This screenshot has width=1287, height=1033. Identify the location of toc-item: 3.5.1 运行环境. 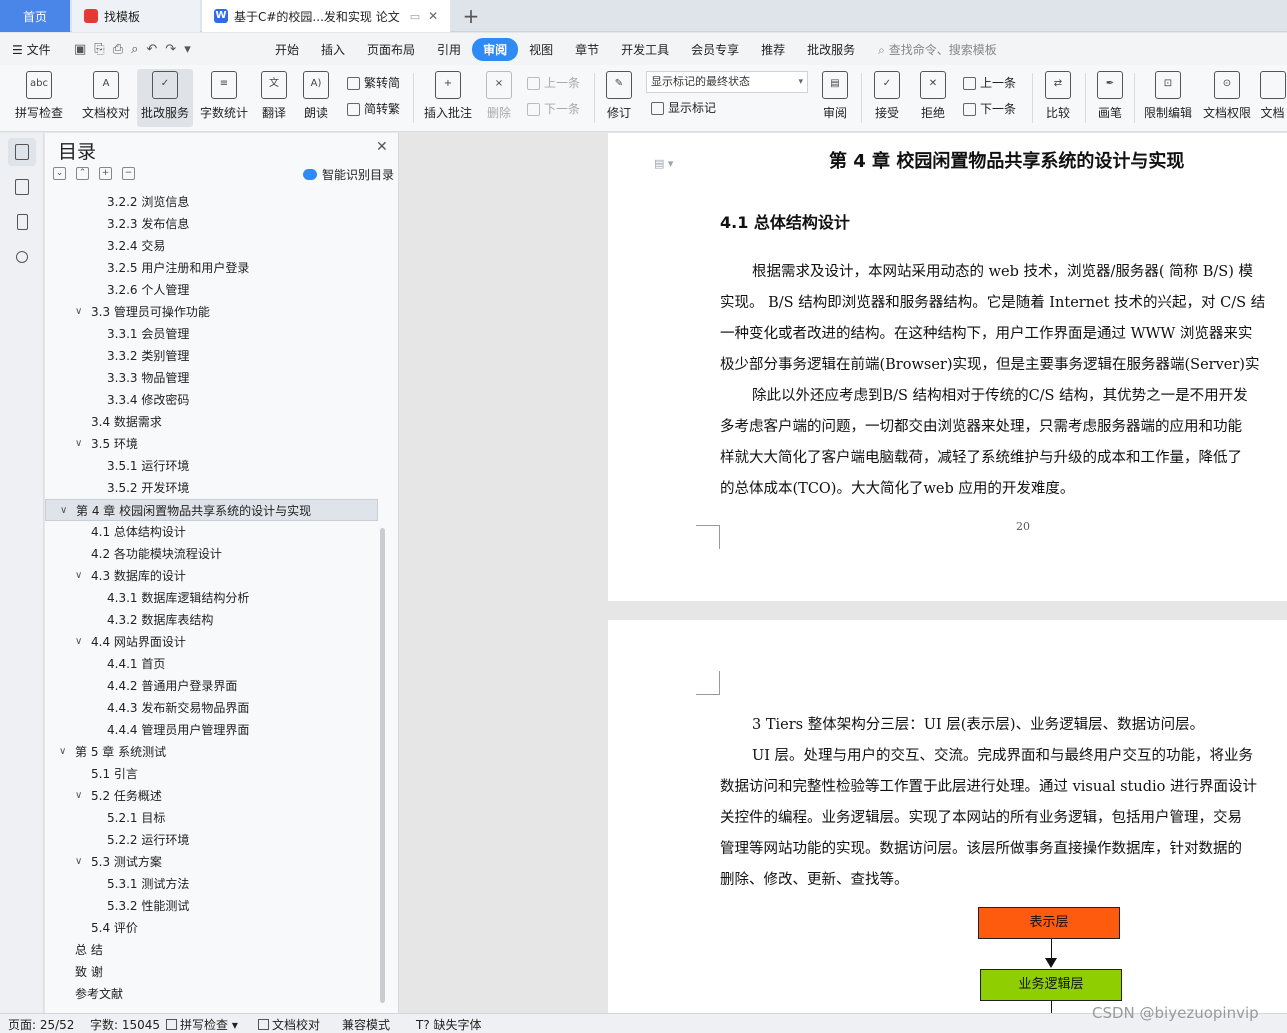
(211, 466).